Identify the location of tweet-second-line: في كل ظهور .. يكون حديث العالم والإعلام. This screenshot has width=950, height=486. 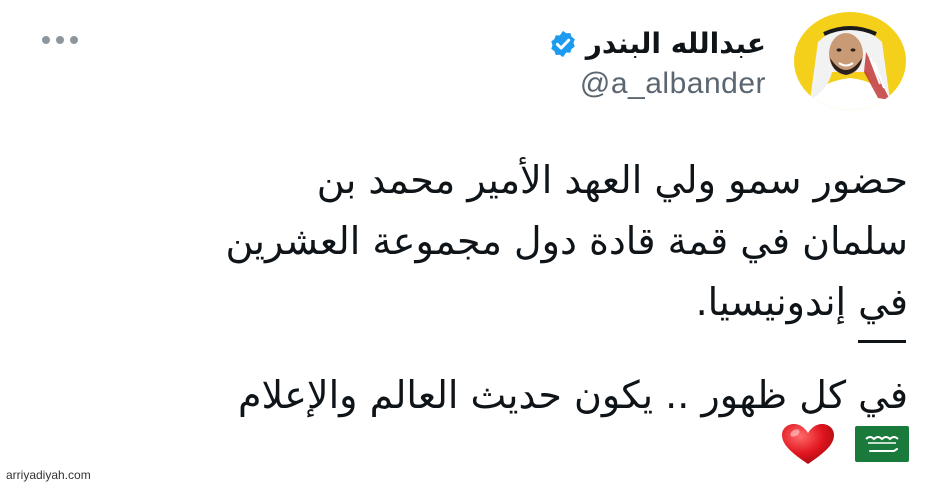
(573, 395).